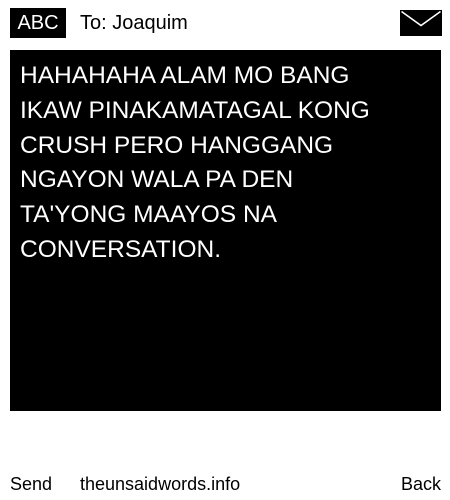 This screenshot has width=450, height=500. I want to click on send-button: Send, so click(31, 484).